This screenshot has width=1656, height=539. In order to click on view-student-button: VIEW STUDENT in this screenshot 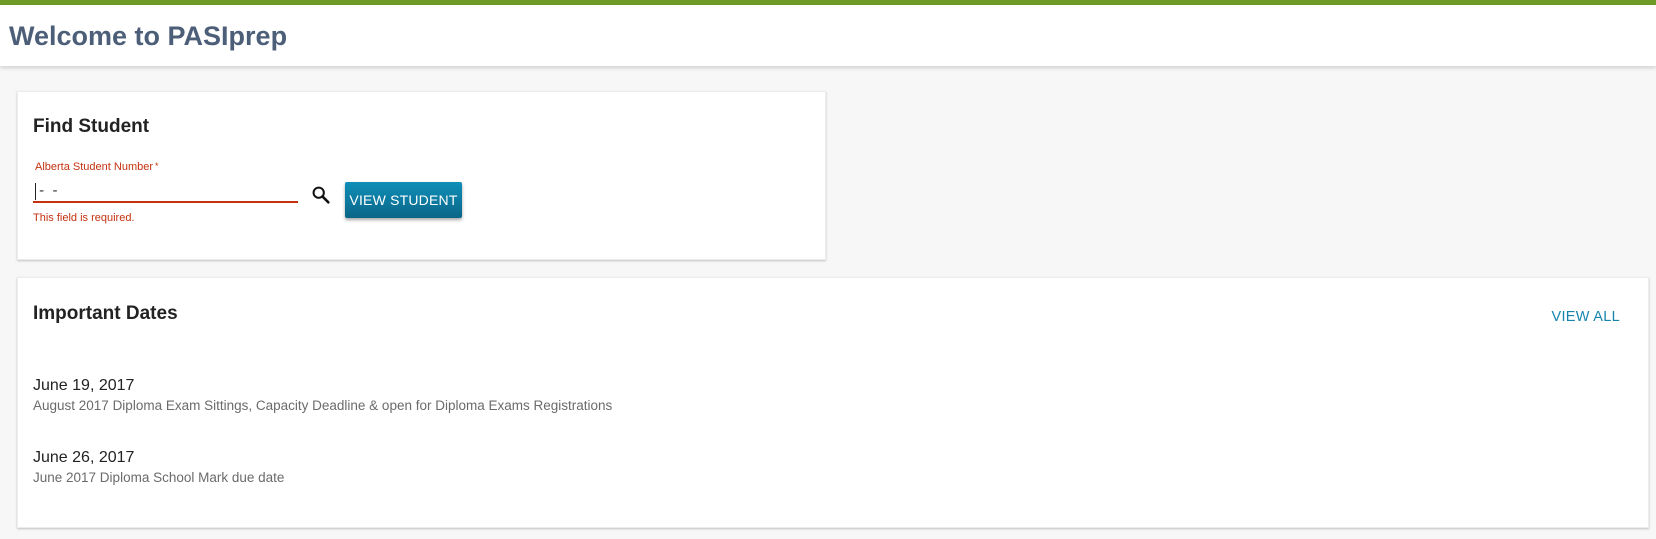, I will do `click(403, 200)`.